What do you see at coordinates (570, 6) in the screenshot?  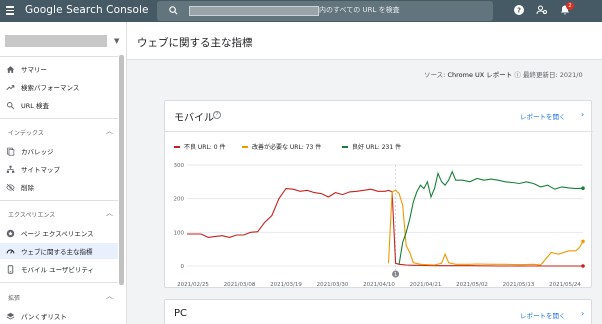 I see `notification-badge: 2` at bounding box center [570, 6].